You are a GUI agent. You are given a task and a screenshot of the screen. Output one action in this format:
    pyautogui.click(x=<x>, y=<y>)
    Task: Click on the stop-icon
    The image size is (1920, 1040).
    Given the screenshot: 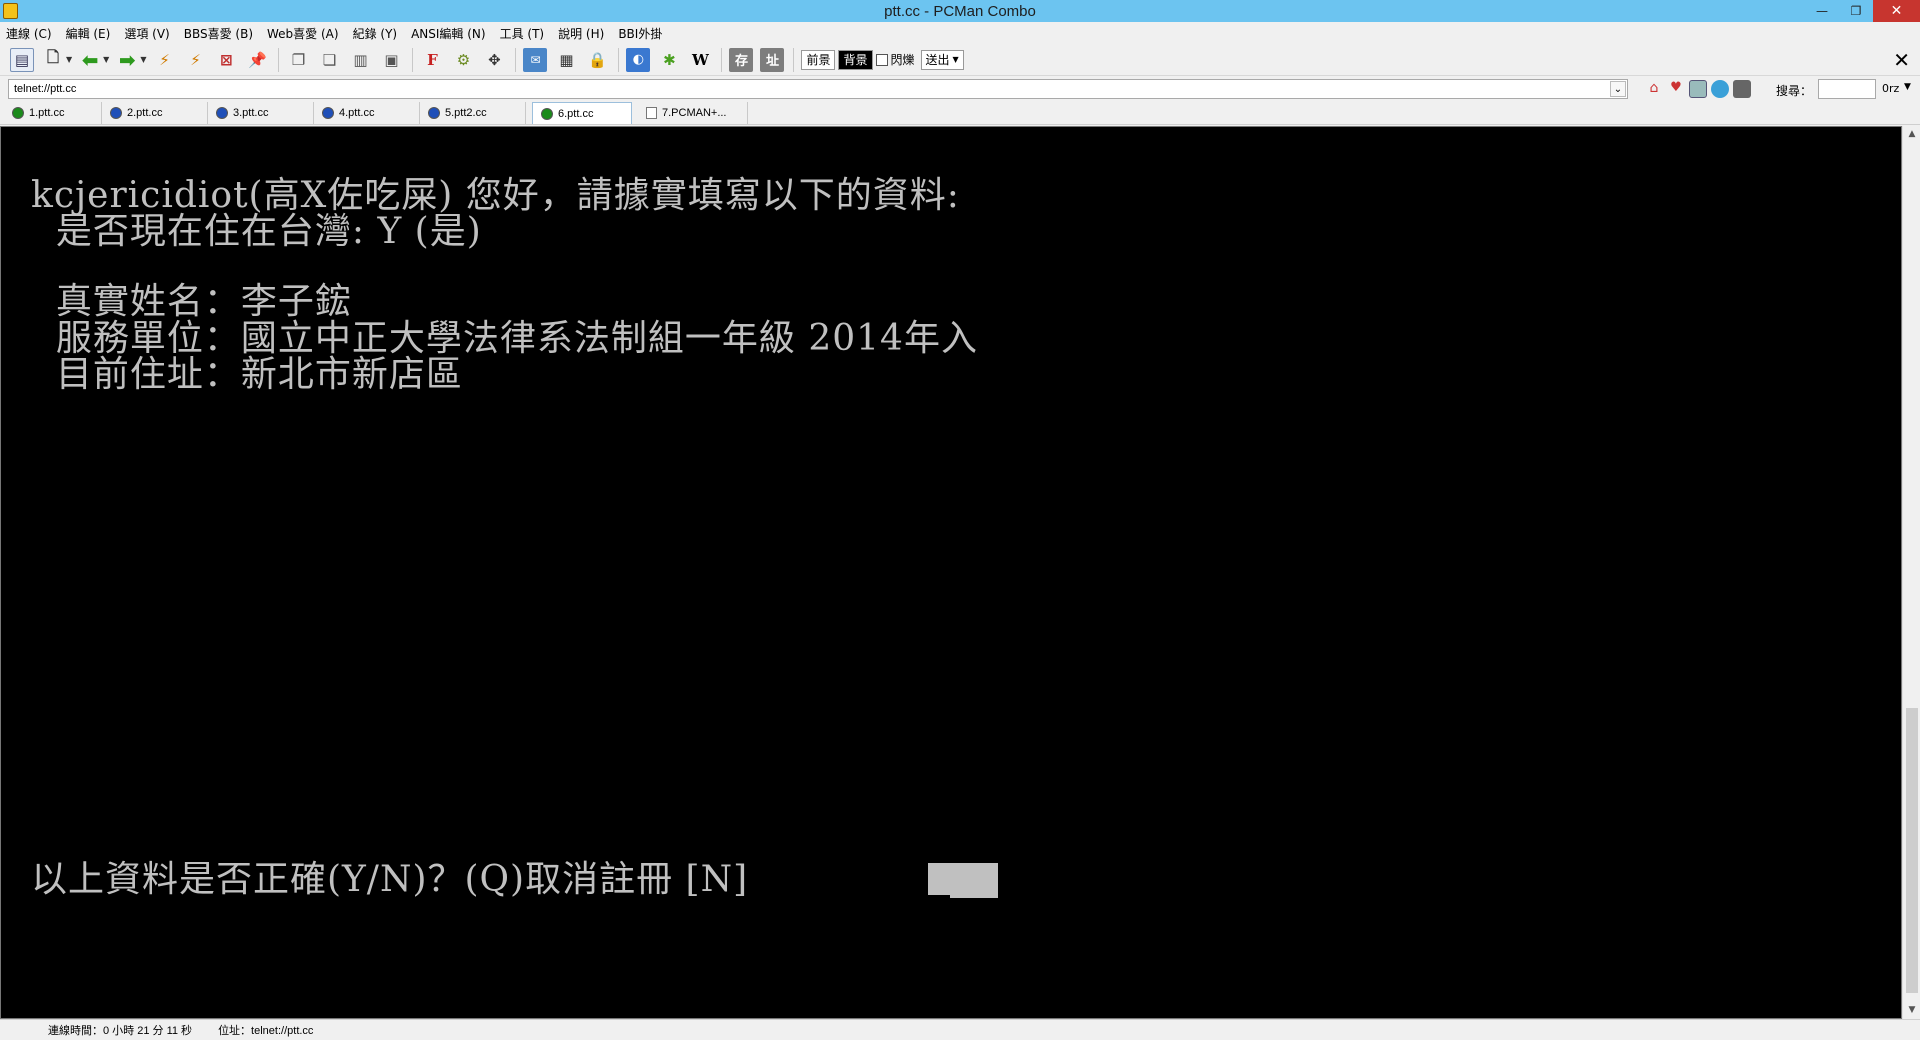 What is the action you would take?
    pyautogui.click(x=1698, y=89)
    